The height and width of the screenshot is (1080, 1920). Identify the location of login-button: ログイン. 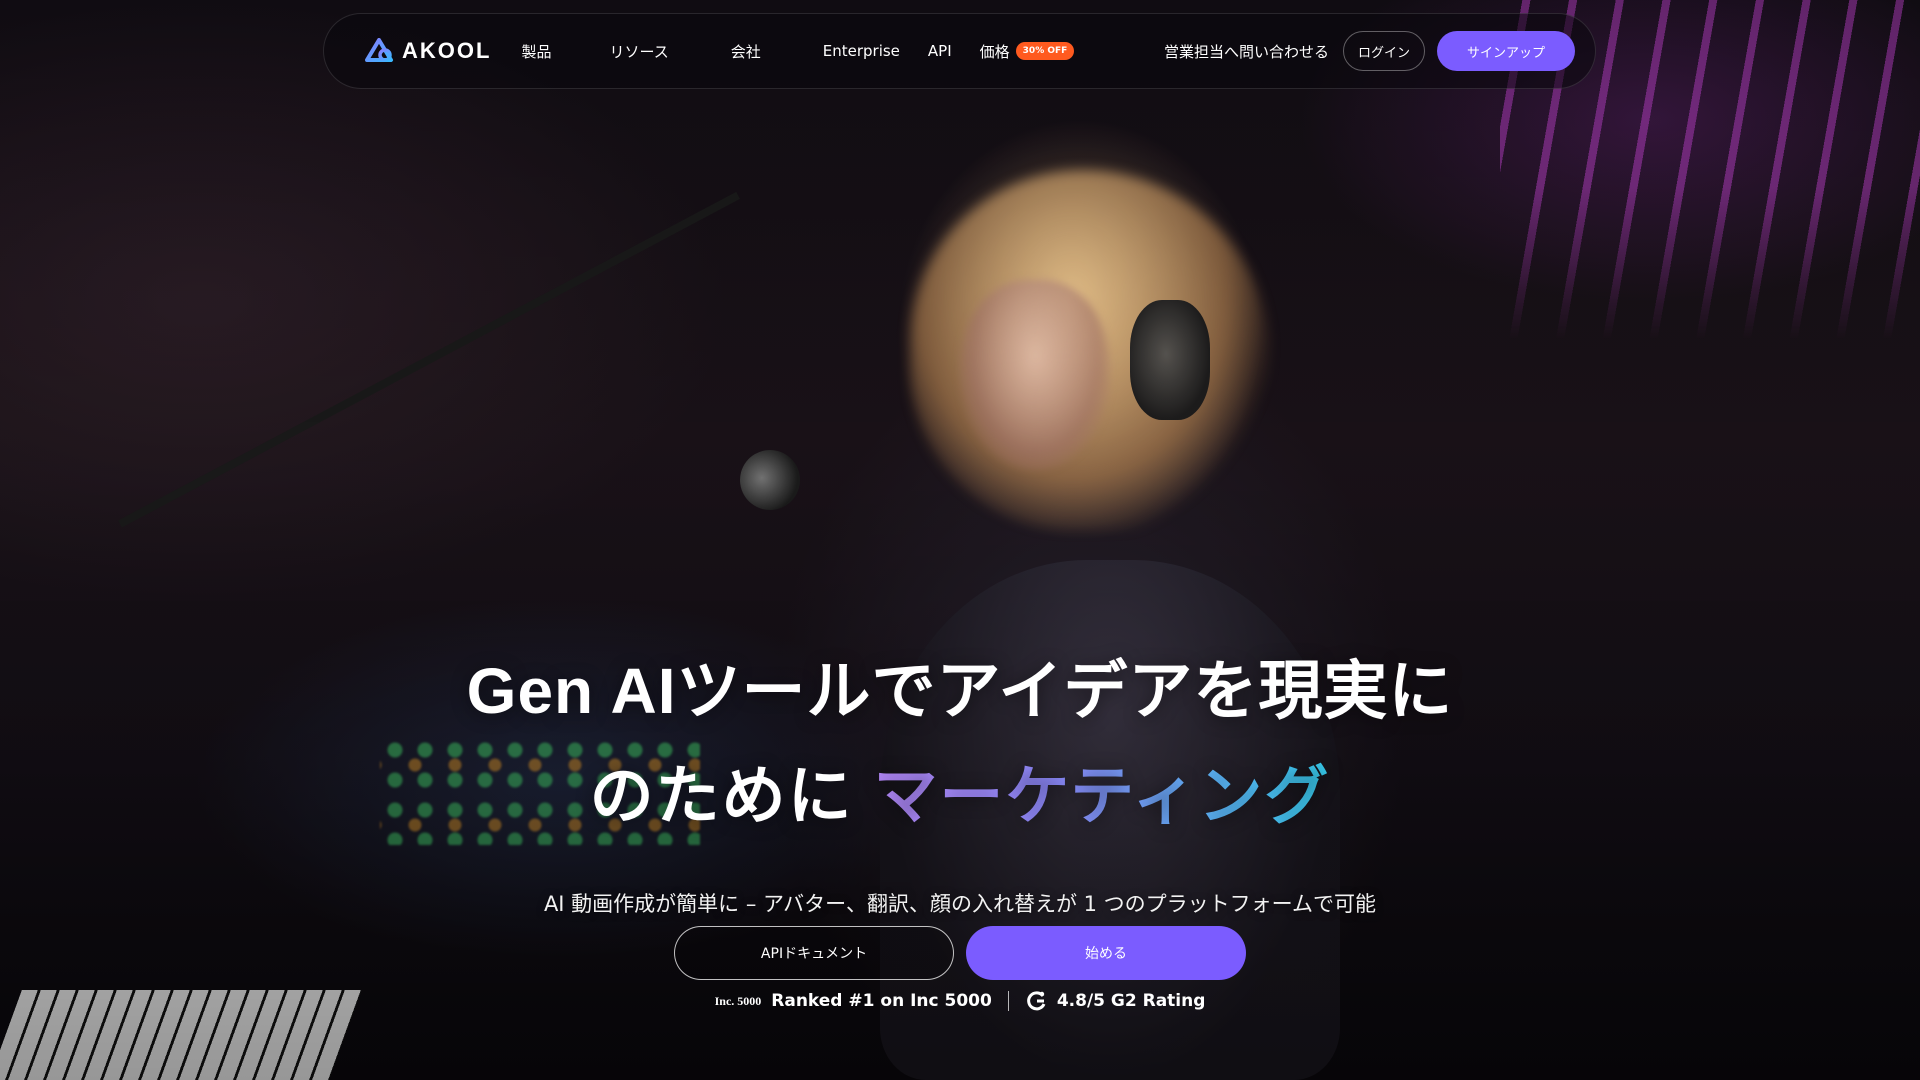
(1383, 51).